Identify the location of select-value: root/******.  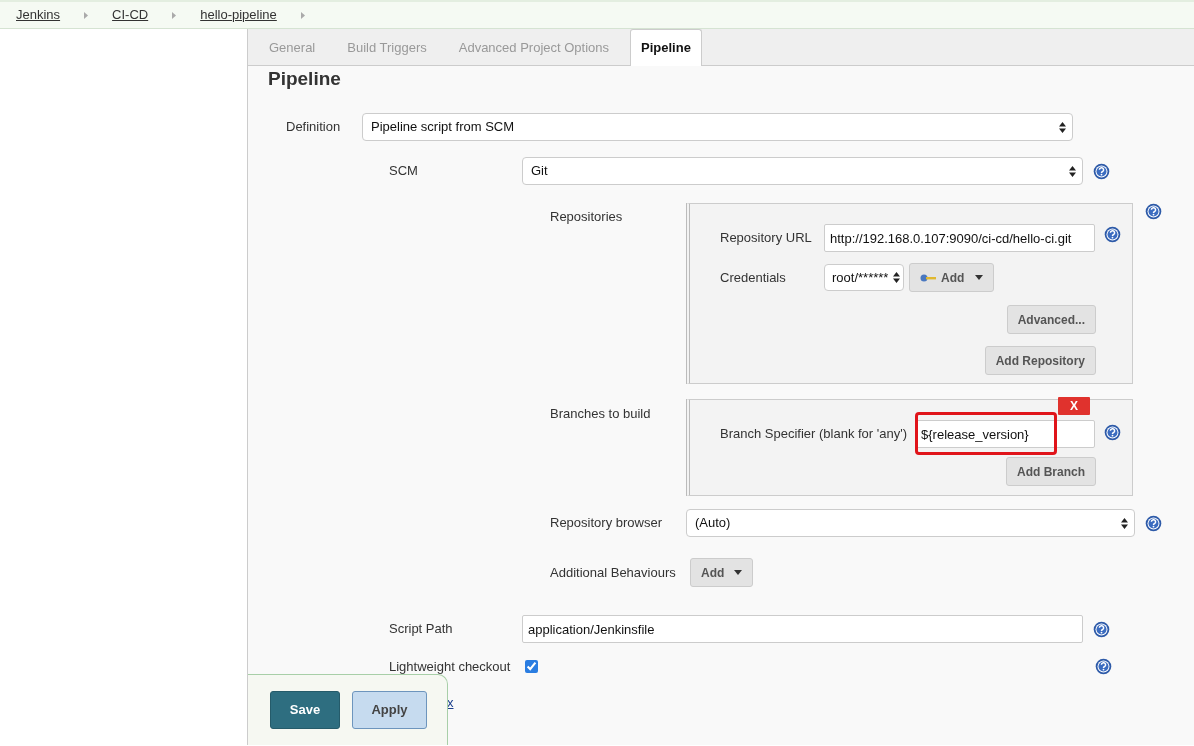
(860, 277).